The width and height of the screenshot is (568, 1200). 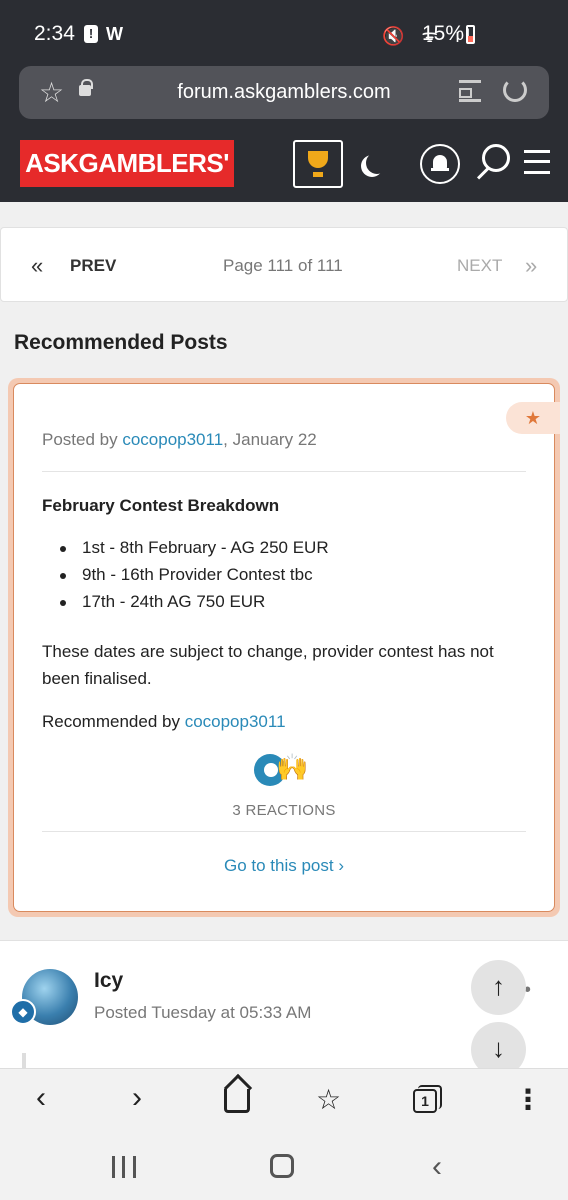 I want to click on system-navigation-bar: ‹, so click(x=284, y=1167).